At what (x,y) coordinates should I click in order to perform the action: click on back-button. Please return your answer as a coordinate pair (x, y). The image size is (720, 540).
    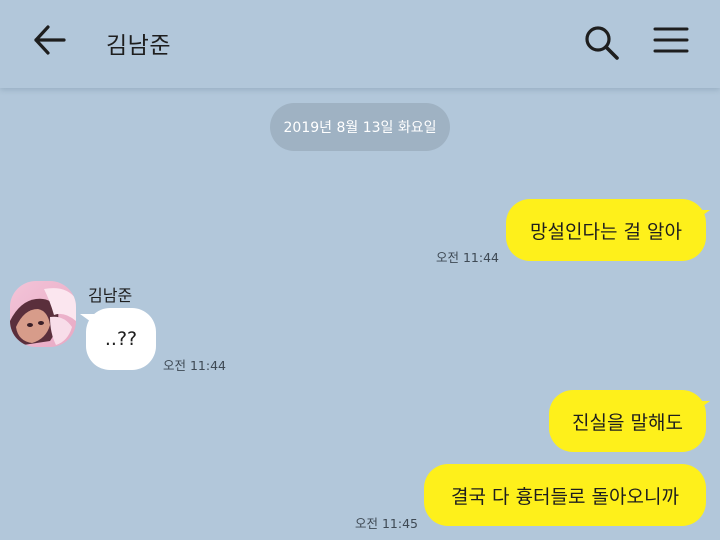
    Looking at the image, I should click on (50, 40).